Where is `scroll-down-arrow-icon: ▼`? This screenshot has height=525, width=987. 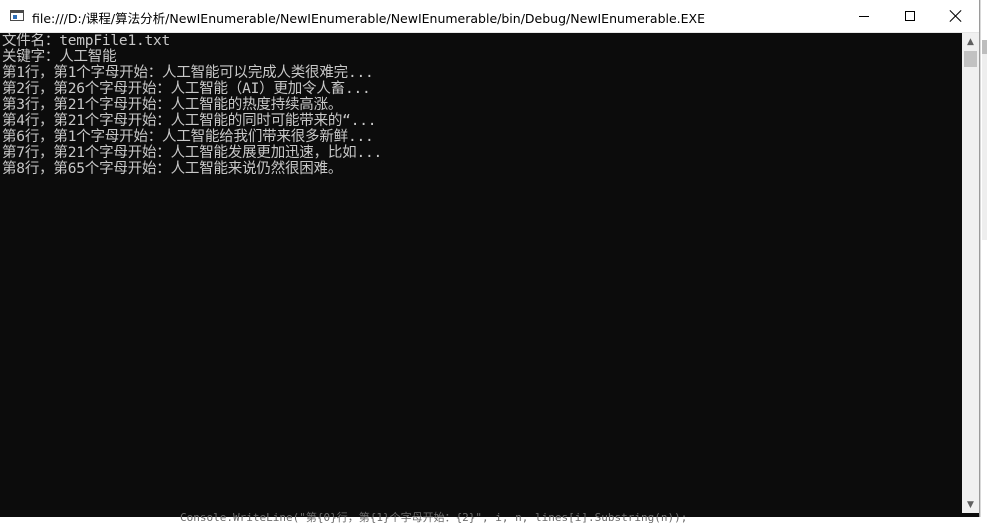 scroll-down-arrow-icon: ▼ is located at coordinates (970, 504).